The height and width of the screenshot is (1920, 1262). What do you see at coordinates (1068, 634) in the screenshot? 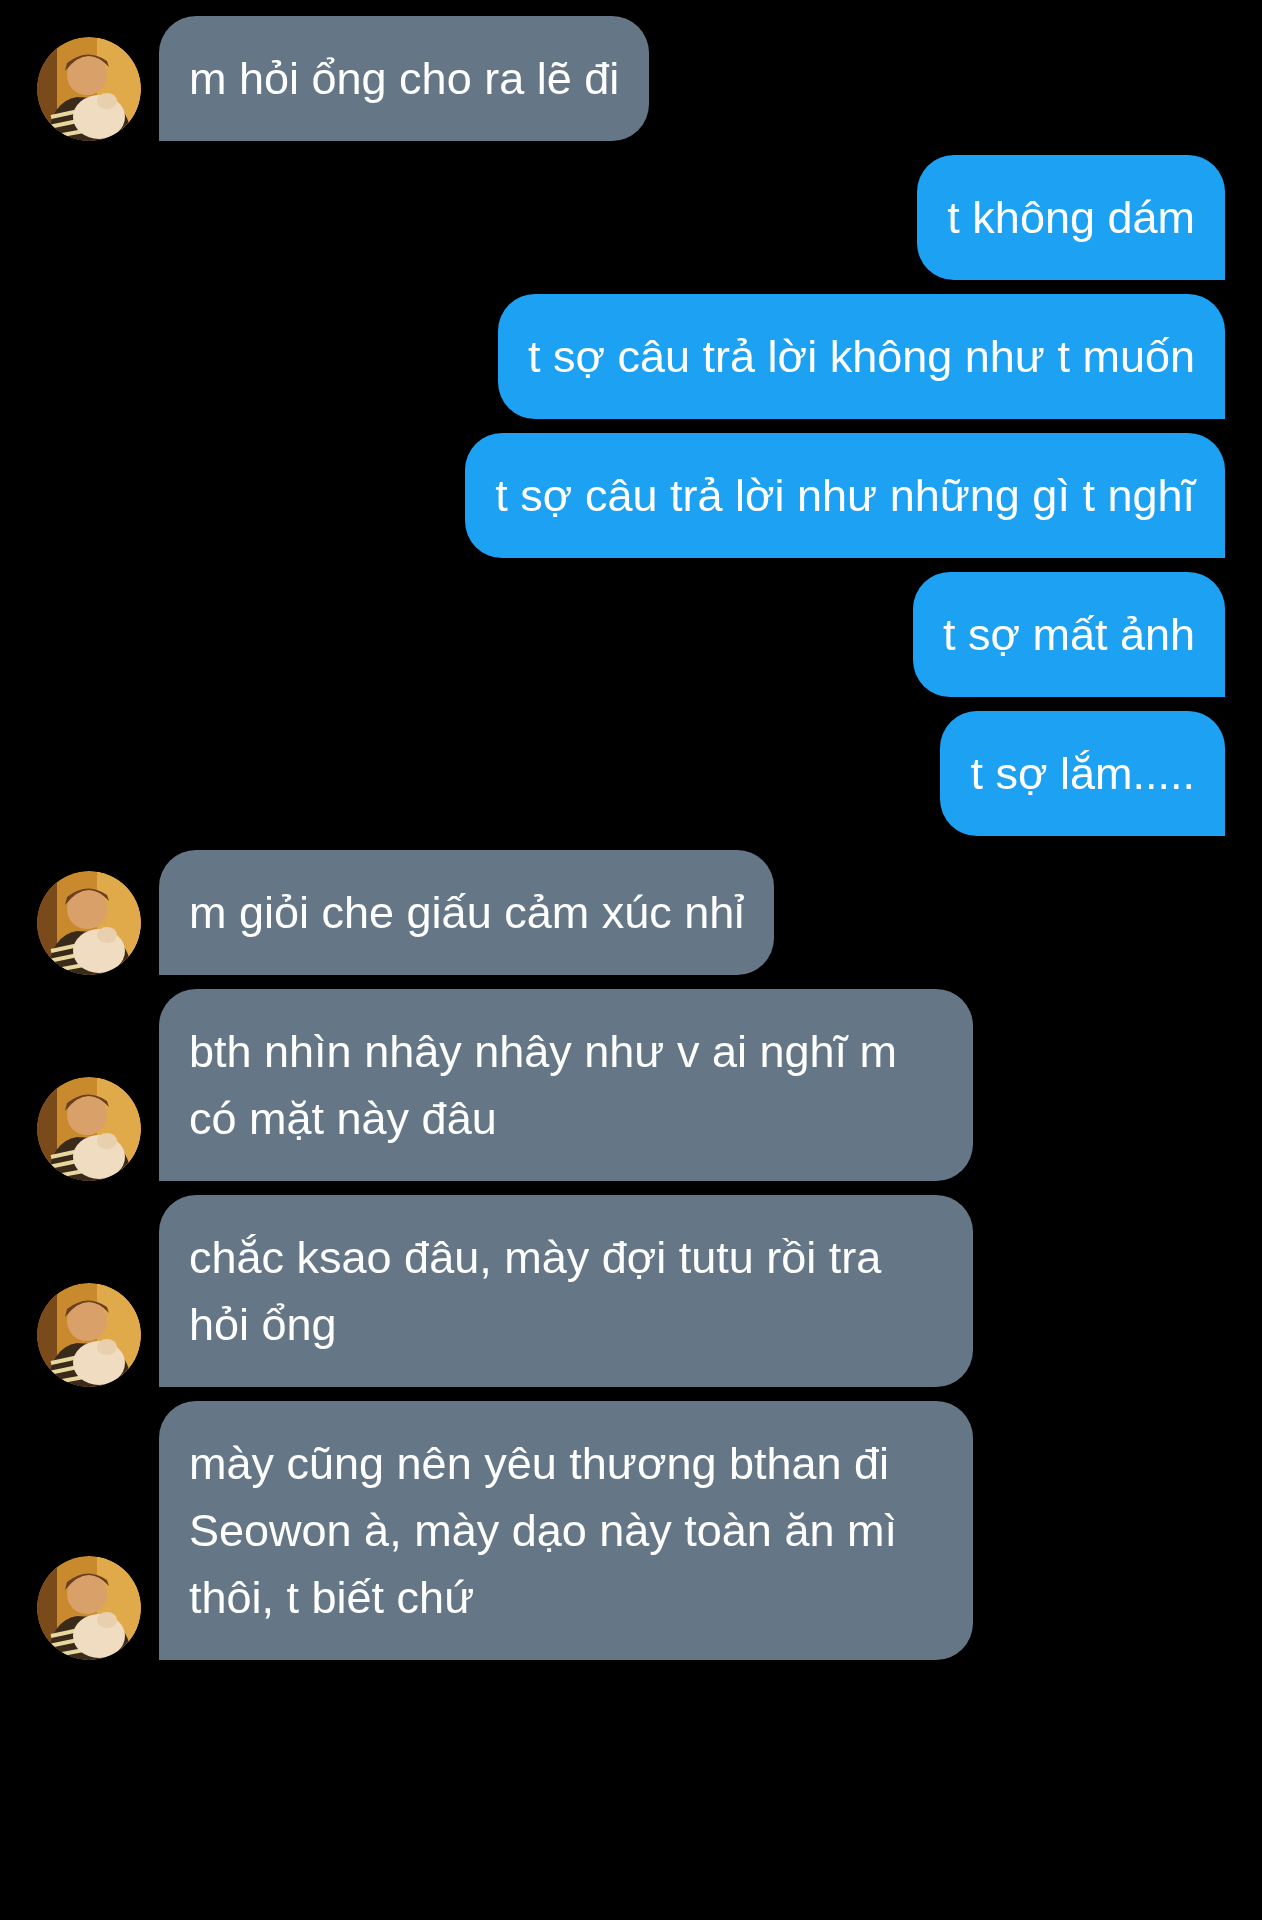
I see `sent-message-bubble: t sợ mất ảnh` at bounding box center [1068, 634].